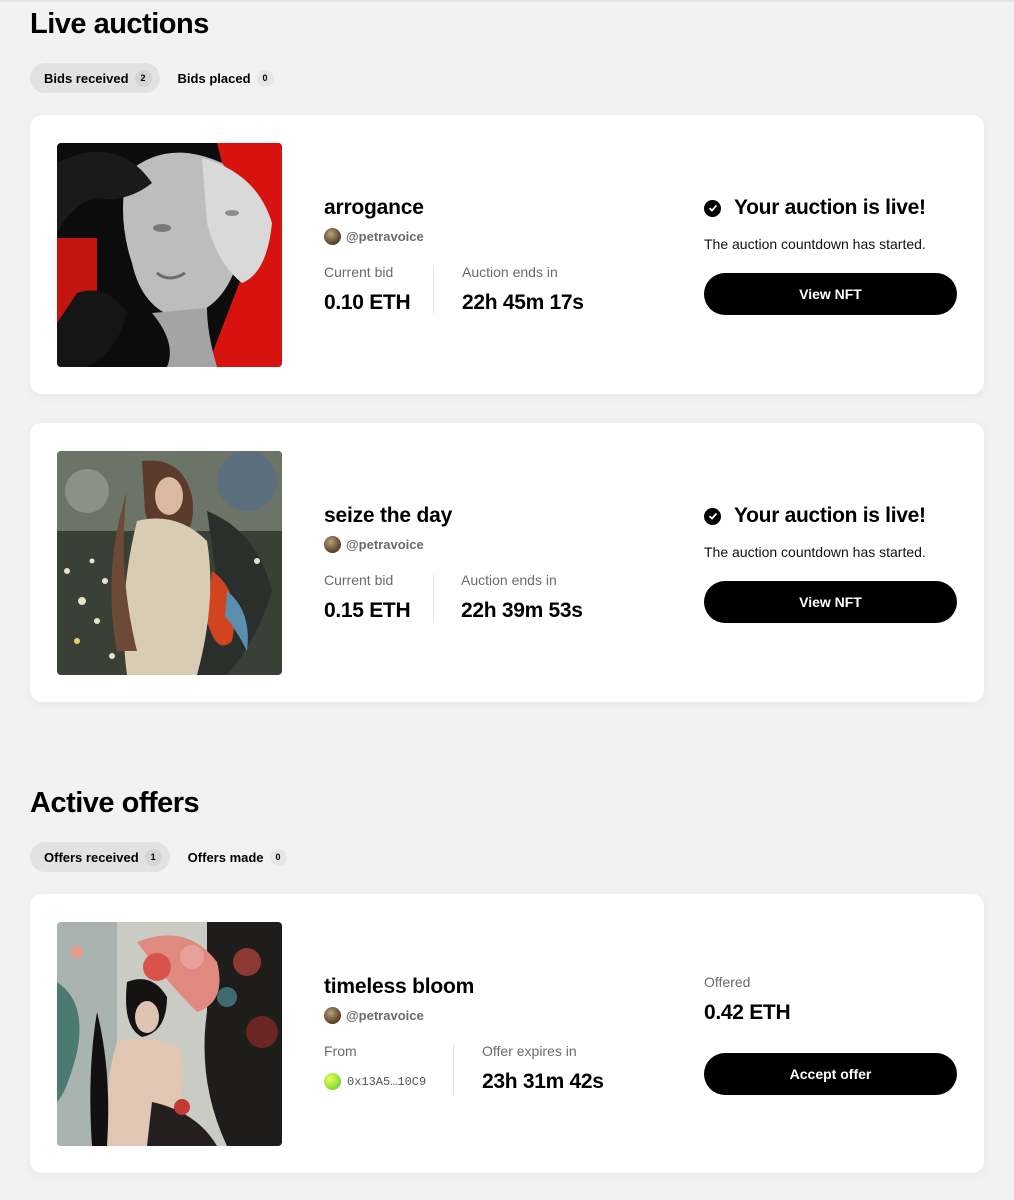 Image resolution: width=1014 pixels, height=1200 pixels. Describe the element at coordinates (225, 857) in the screenshot. I see `tab-label: Offers made` at that location.